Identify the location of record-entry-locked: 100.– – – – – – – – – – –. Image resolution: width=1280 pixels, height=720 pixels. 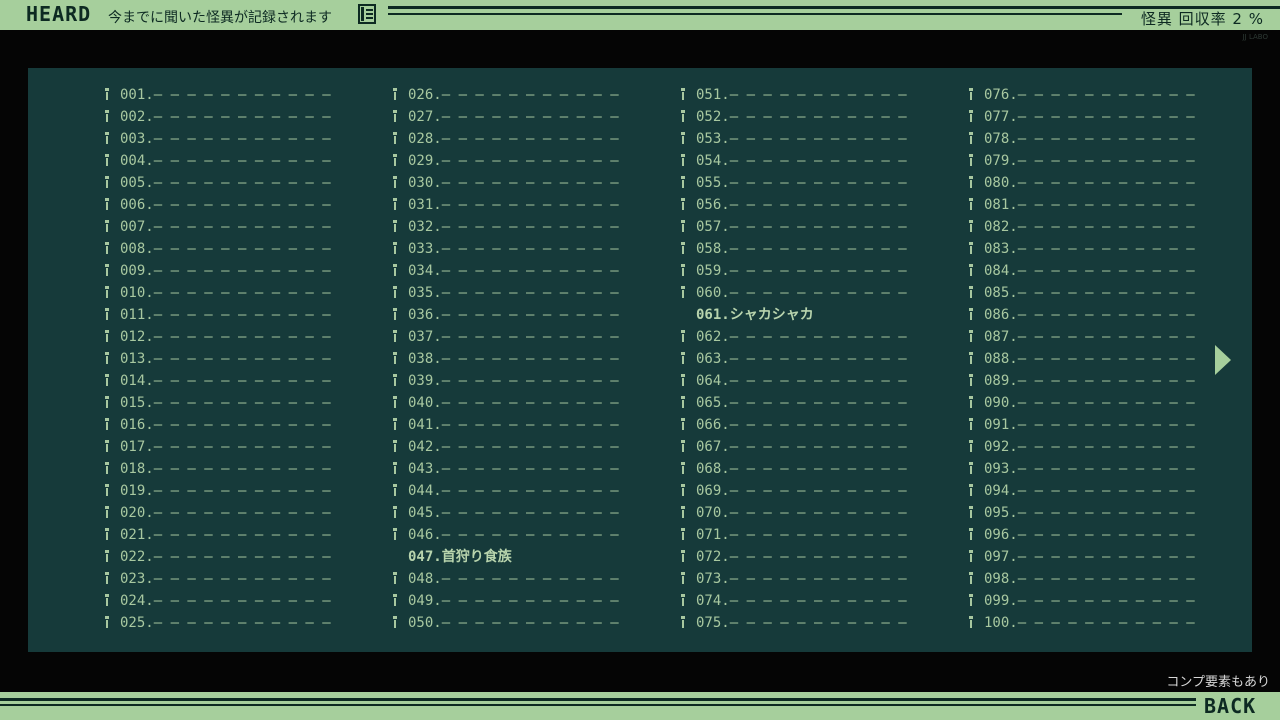
(1082, 623).